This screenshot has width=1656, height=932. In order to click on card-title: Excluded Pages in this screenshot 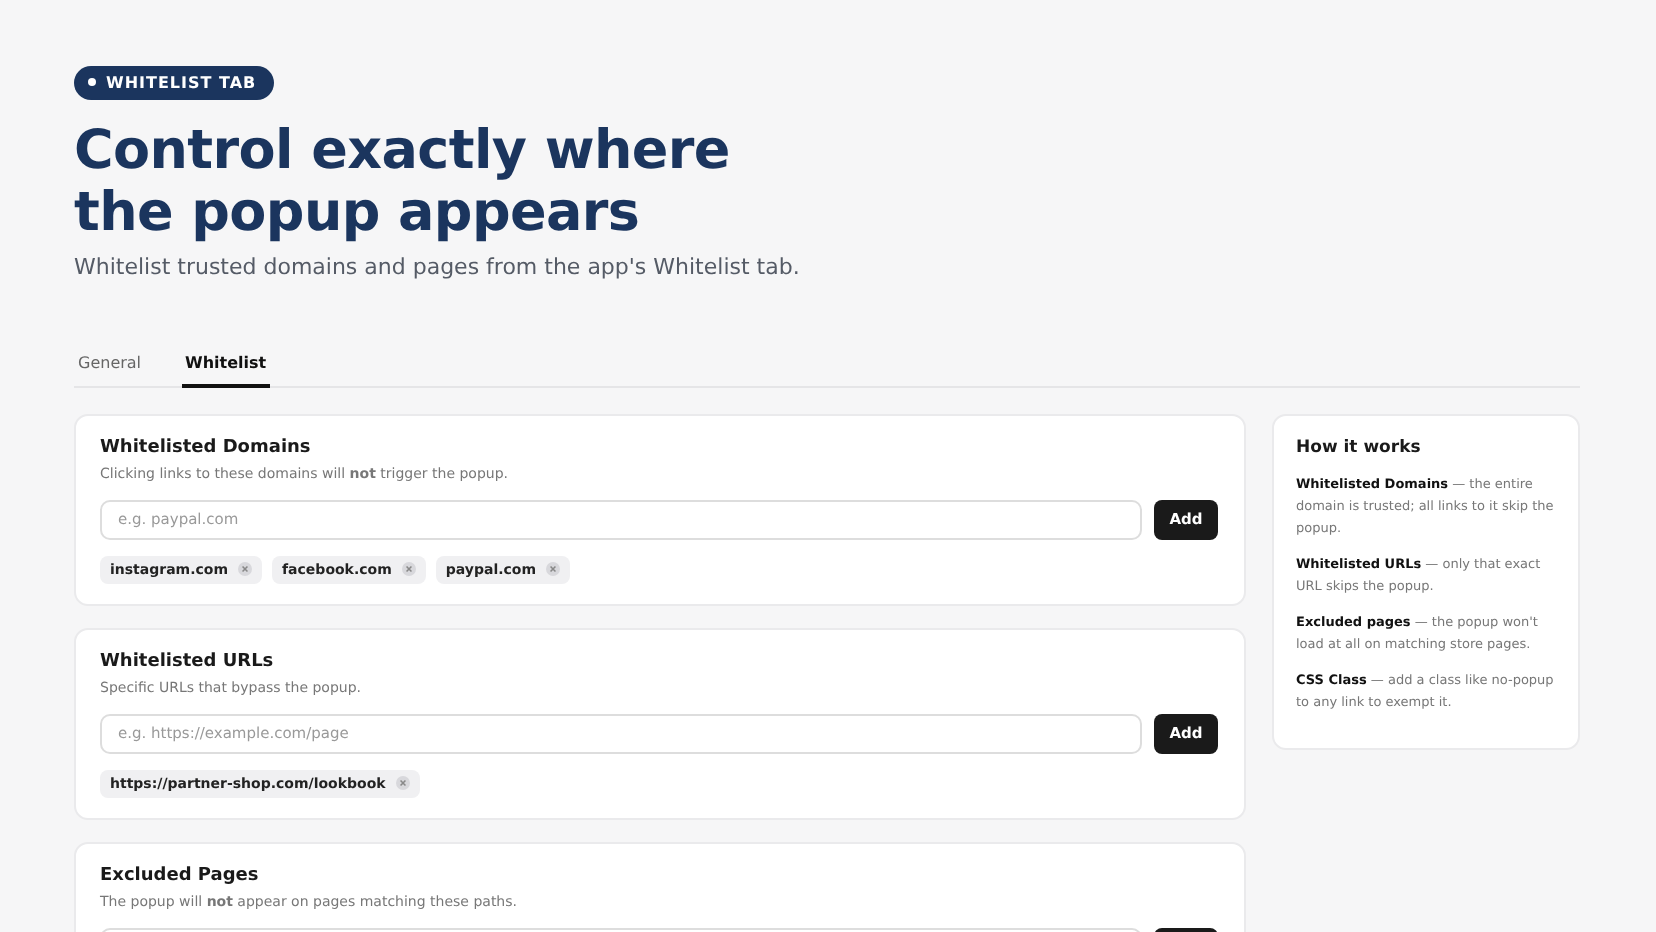, I will do `click(180, 875)`.